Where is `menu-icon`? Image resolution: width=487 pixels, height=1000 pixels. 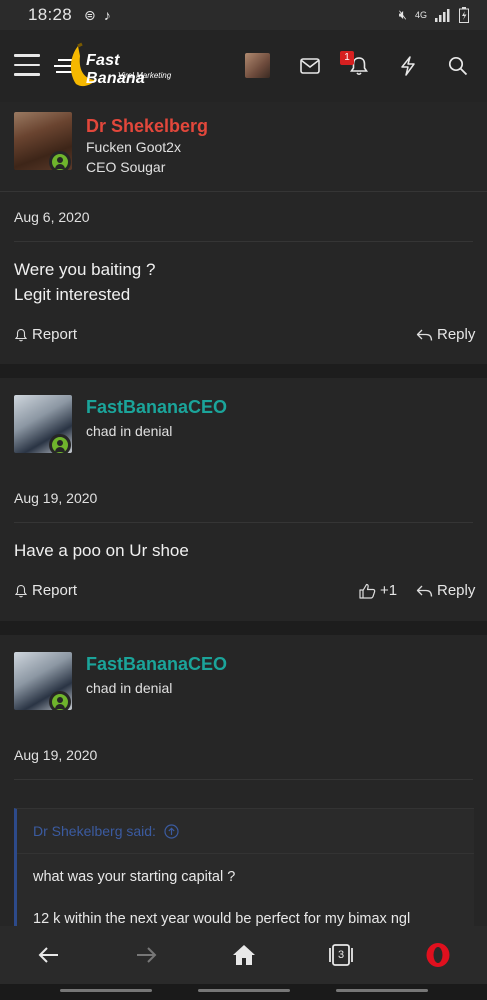
menu-icon is located at coordinates (27, 65).